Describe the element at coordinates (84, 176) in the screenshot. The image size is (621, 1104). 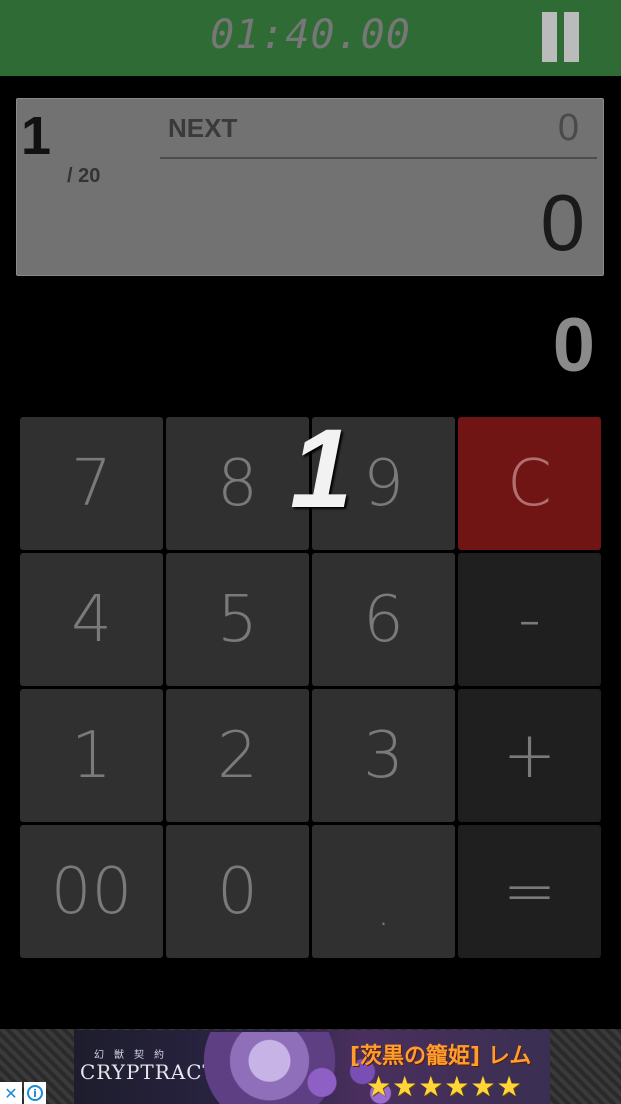
I see `question-total: / 20` at that location.